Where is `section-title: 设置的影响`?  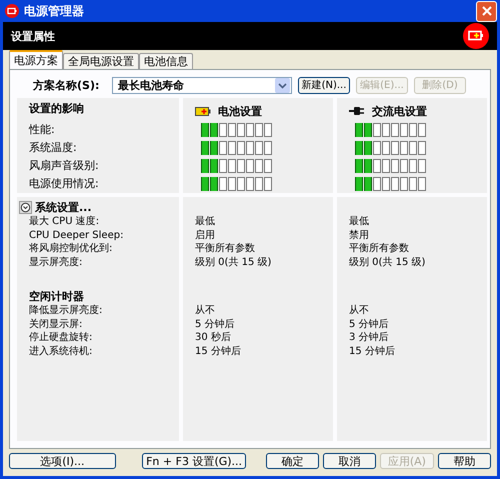
section-title: 设置的影响 is located at coordinates (57, 109).